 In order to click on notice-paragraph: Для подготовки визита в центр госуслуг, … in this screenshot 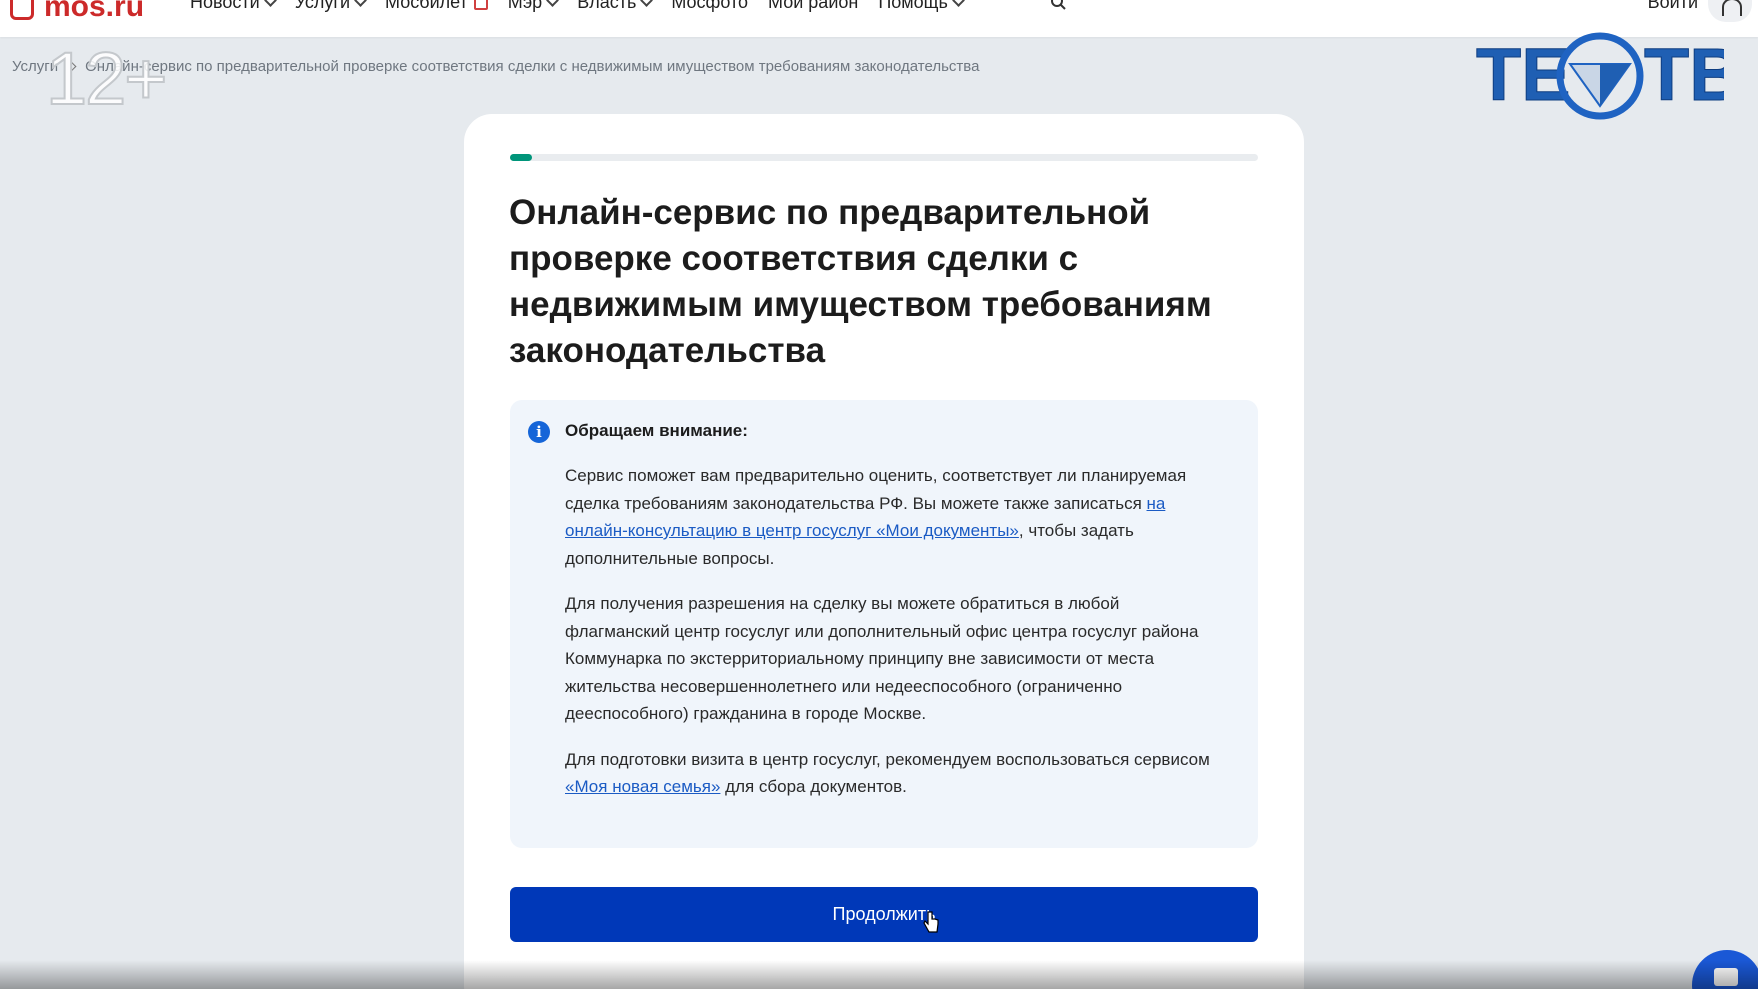, I will do `click(895, 773)`.